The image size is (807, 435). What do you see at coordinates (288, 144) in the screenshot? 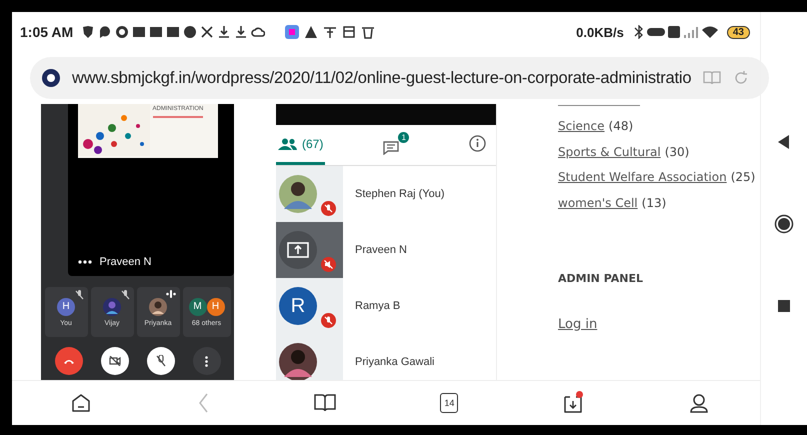
I see `people-icon` at bounding box center [288, 144].